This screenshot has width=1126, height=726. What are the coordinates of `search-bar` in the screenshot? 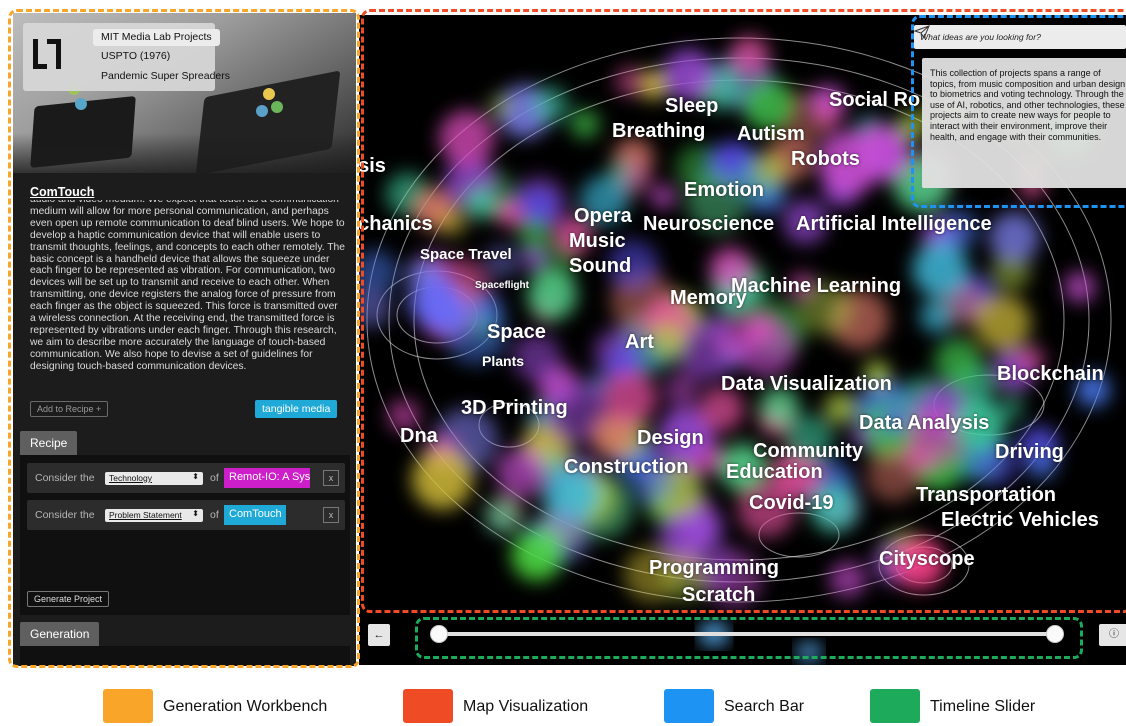 It's located at (1020, 37).